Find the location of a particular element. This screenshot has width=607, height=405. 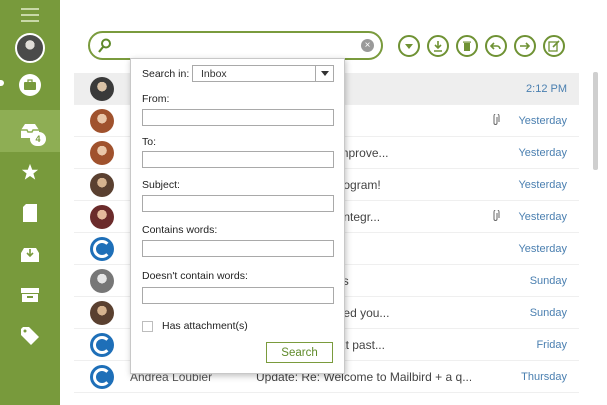

to-label: To: is located at coordinates (149, 142).